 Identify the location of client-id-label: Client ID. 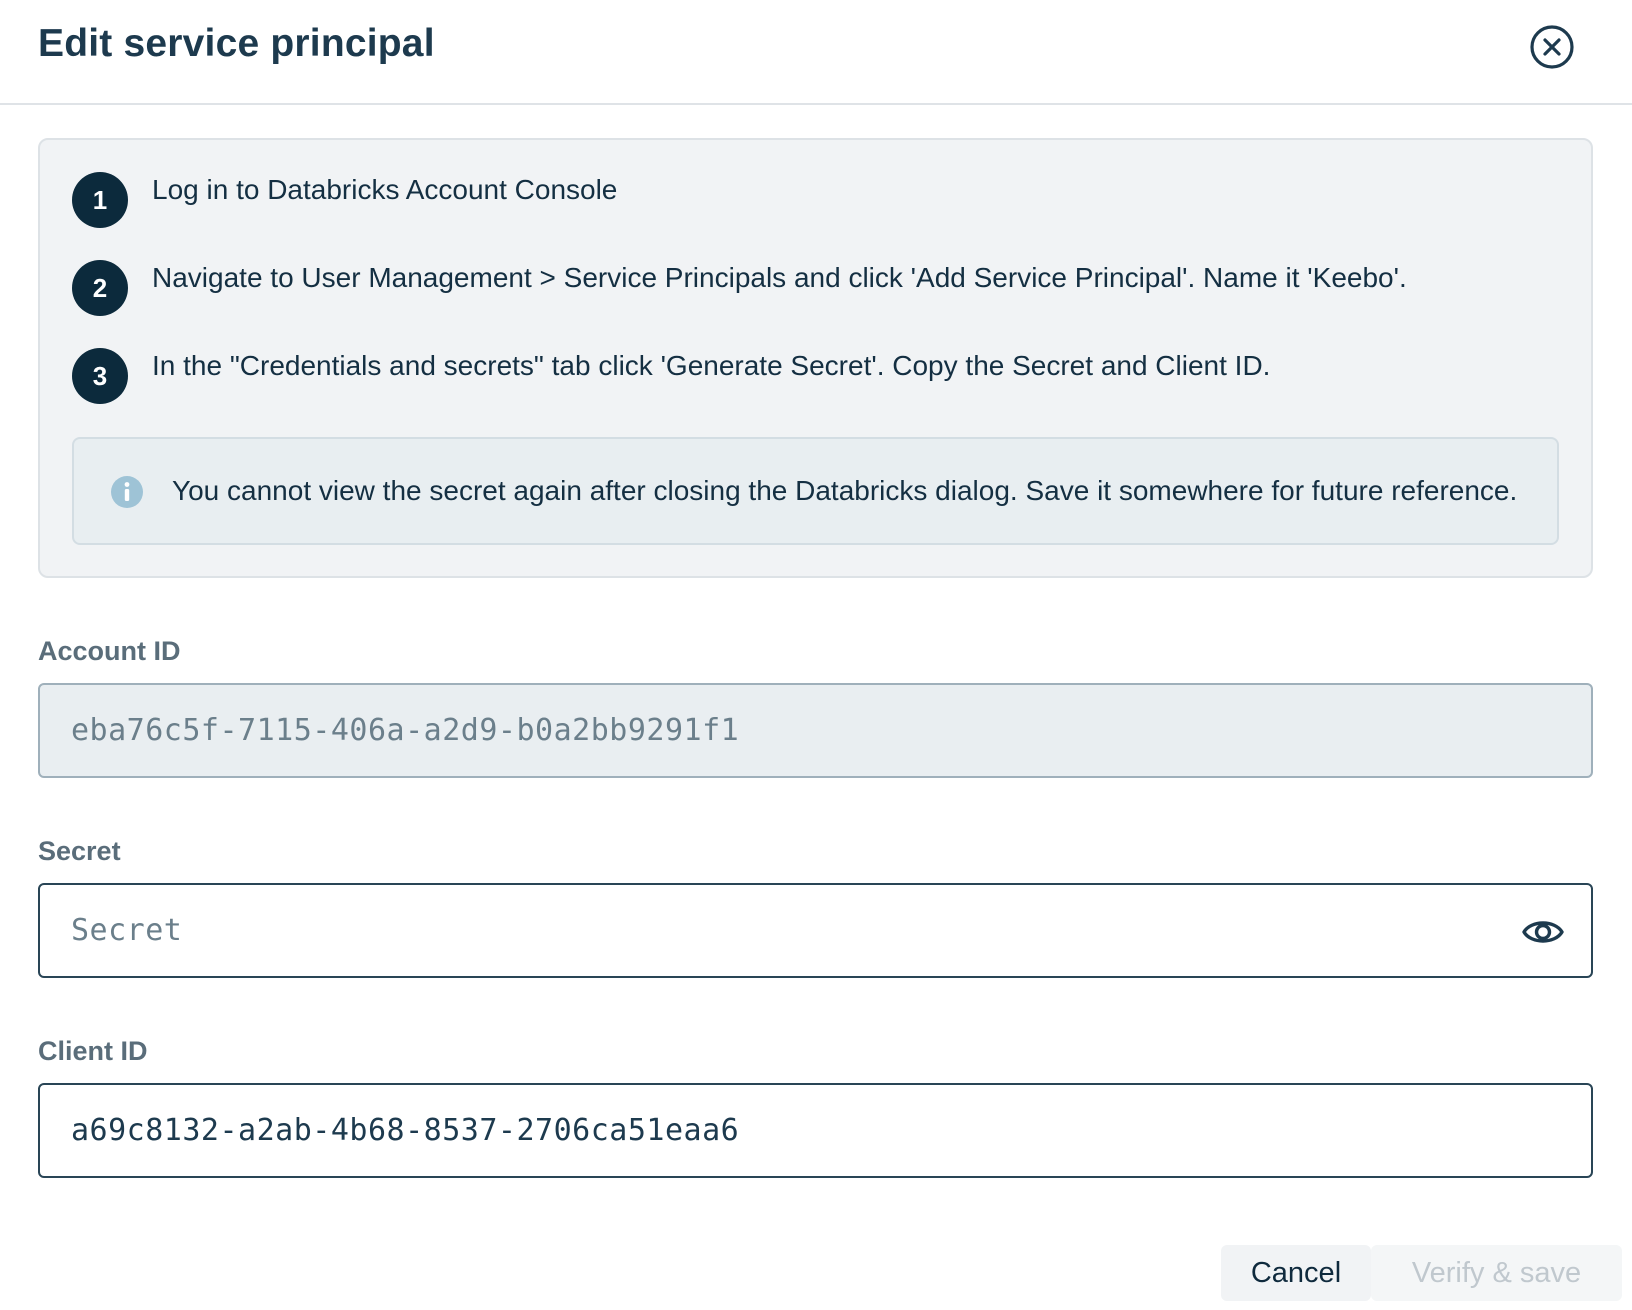
(93, 1051).